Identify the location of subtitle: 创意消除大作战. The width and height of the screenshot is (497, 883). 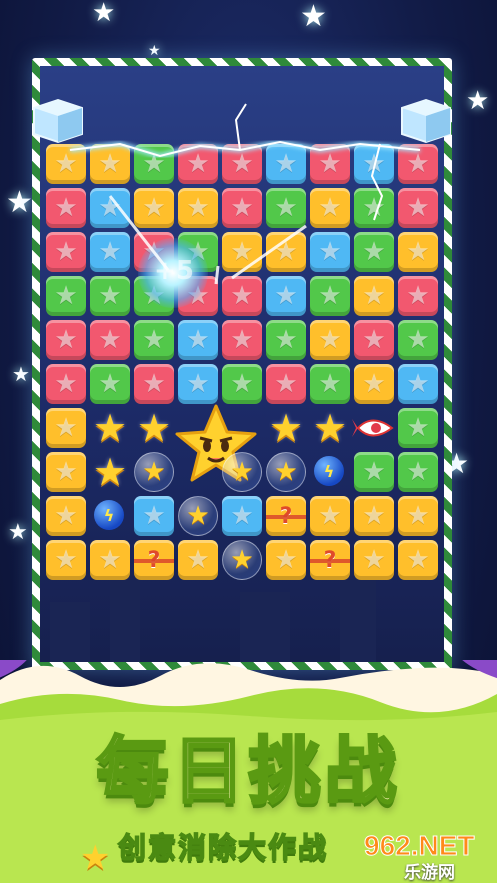
(223, 847).